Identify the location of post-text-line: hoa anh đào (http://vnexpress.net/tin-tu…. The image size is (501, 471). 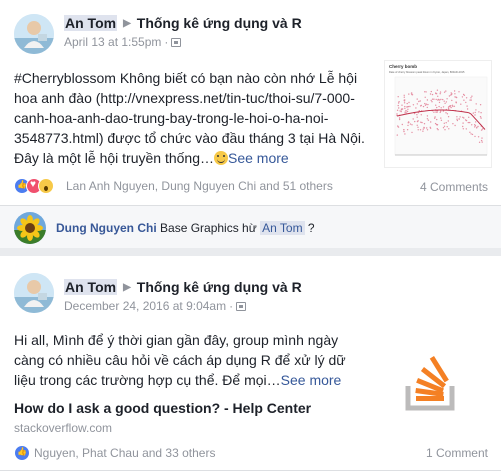
(184, 98).